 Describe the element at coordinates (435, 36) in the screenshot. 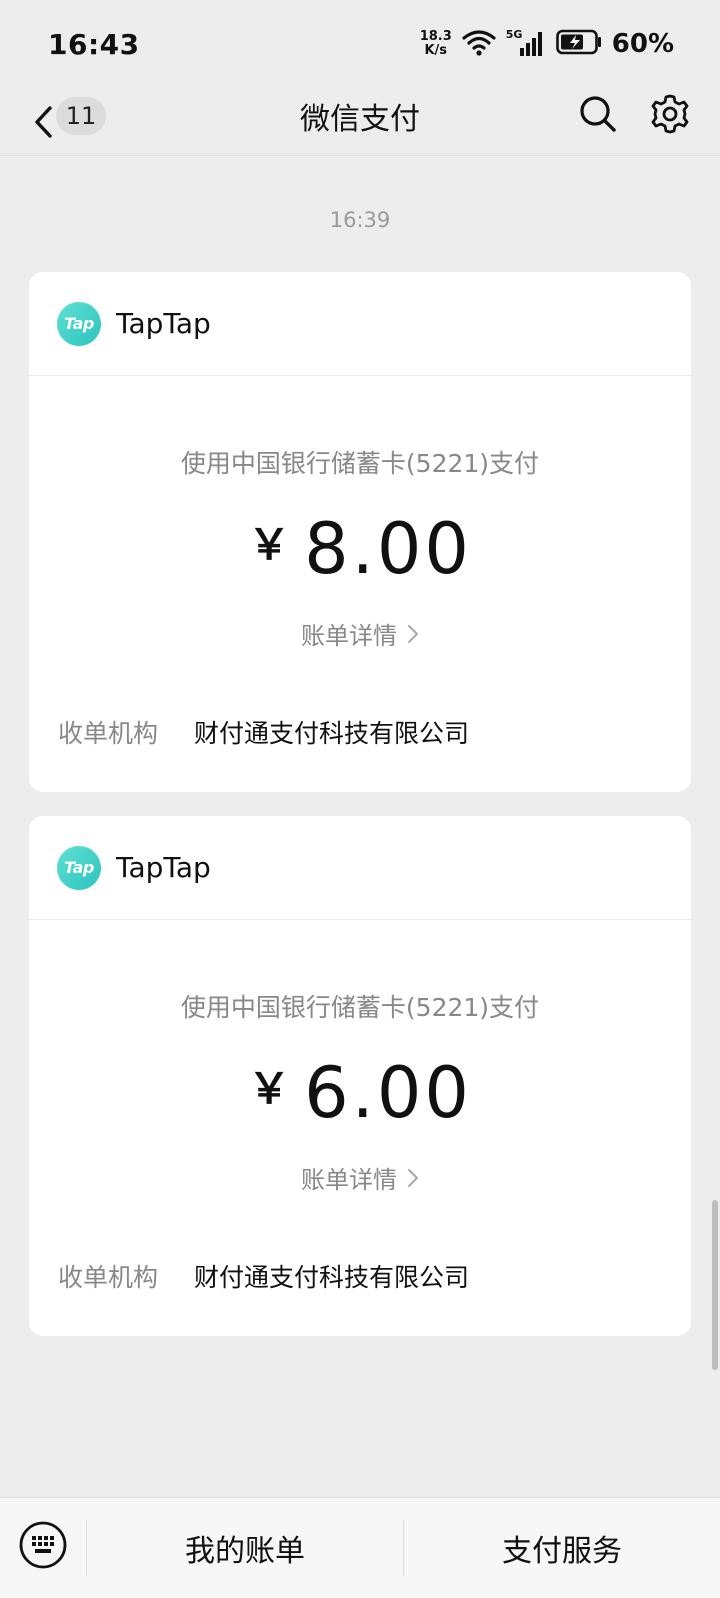

I see `network-speed-value: 18.3` at that location.